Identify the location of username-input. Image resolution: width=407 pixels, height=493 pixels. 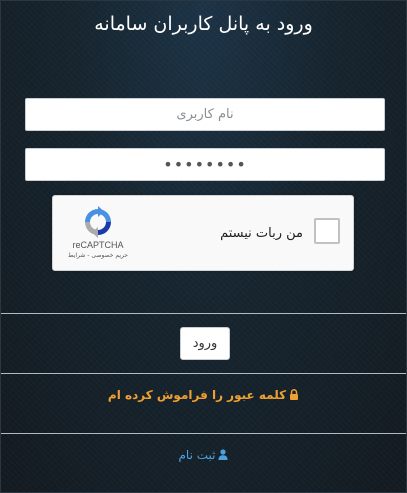
(205, 114).